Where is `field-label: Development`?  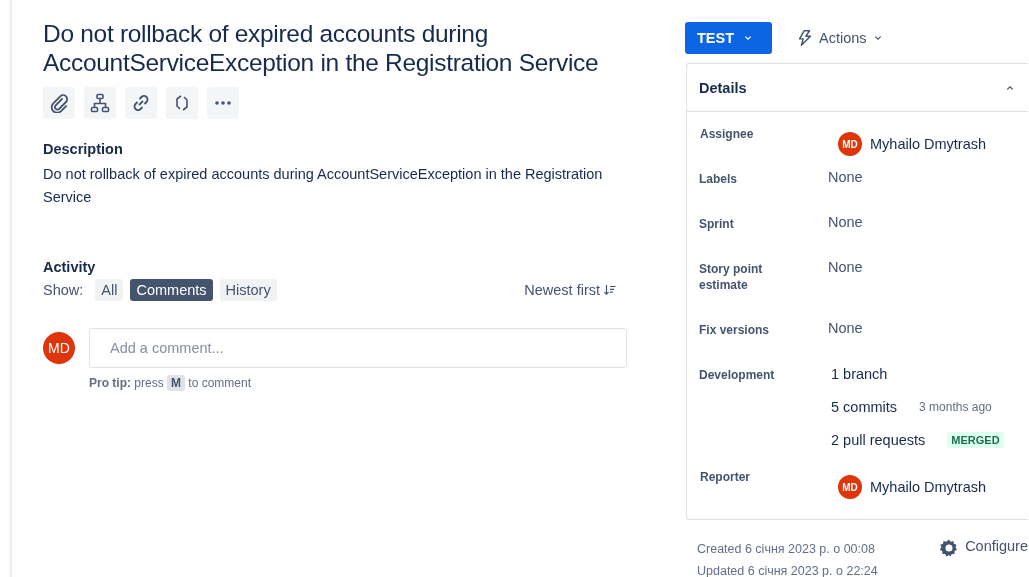 field-label: Development is located at coordinates (737, 375).